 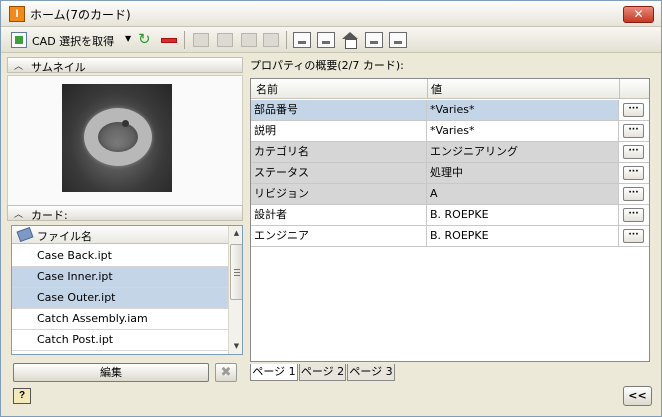 I want to click on ring-part-image, so click(x=118, y=137).